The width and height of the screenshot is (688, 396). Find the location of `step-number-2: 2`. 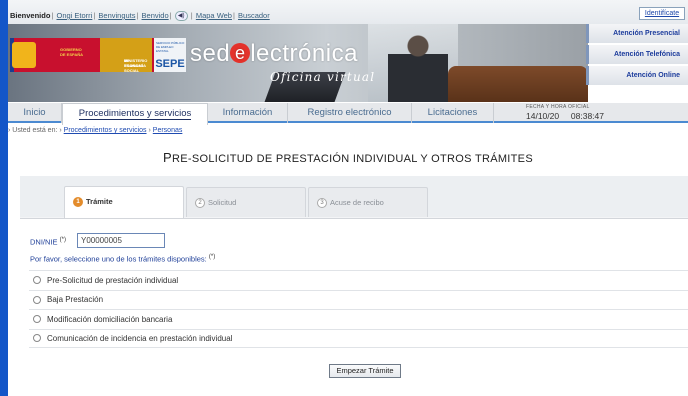

step-number-2: 2 is located at coordinates (200, 203).